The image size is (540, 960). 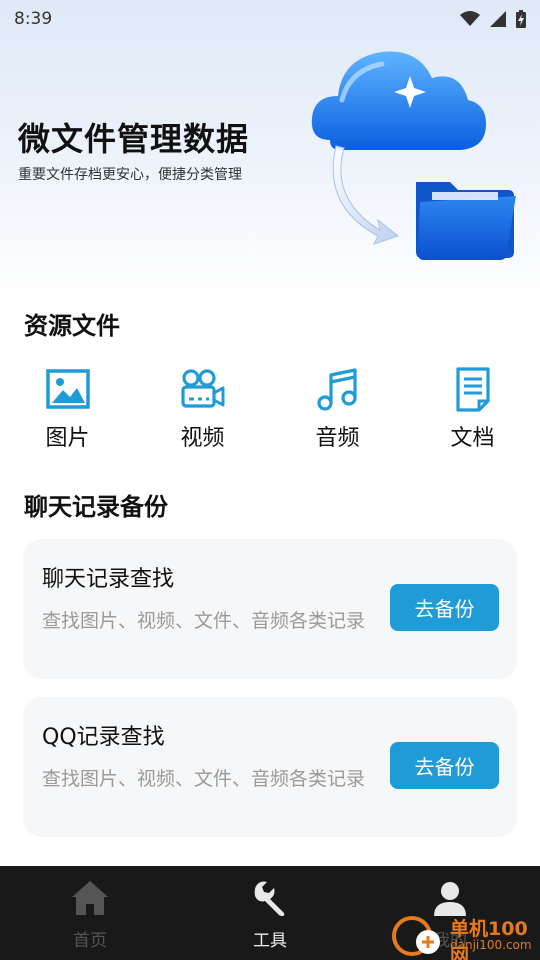 I want to click on resource-item-documents: 文档, so click(x=472, y=416).